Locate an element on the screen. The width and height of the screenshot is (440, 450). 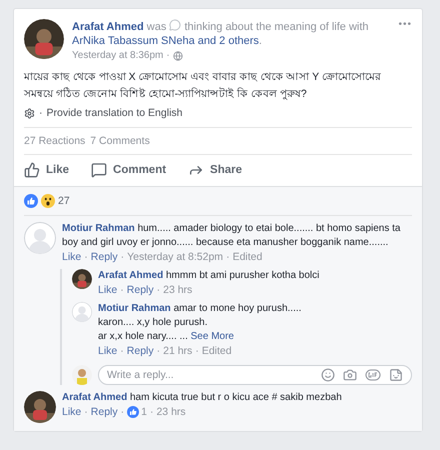
wow-reaction-icon is located at coordinates (48, 201).